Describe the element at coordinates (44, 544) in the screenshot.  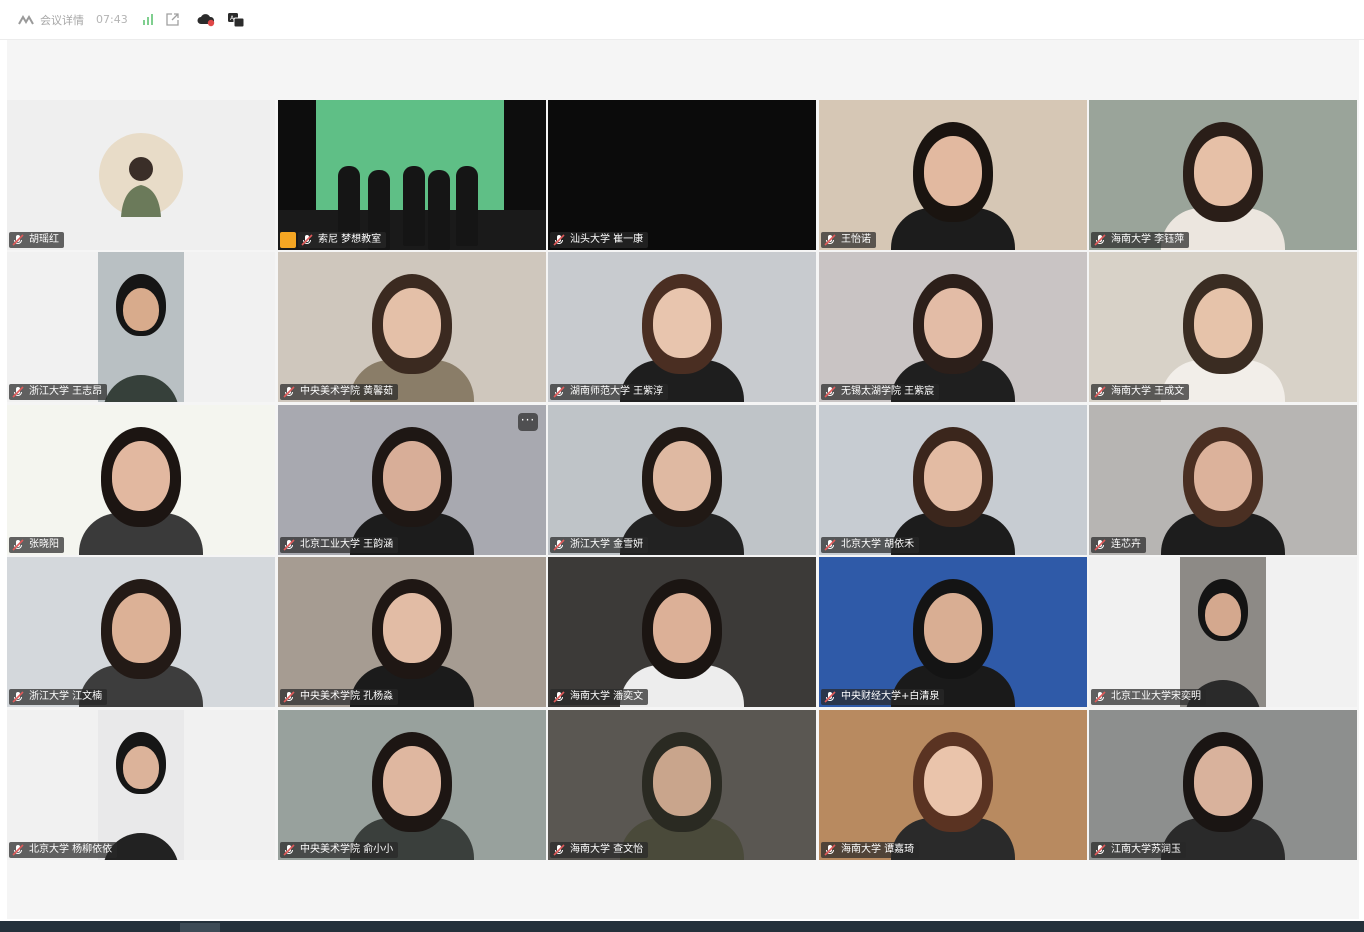
I see `participant-name: 张晓阳` at that location.